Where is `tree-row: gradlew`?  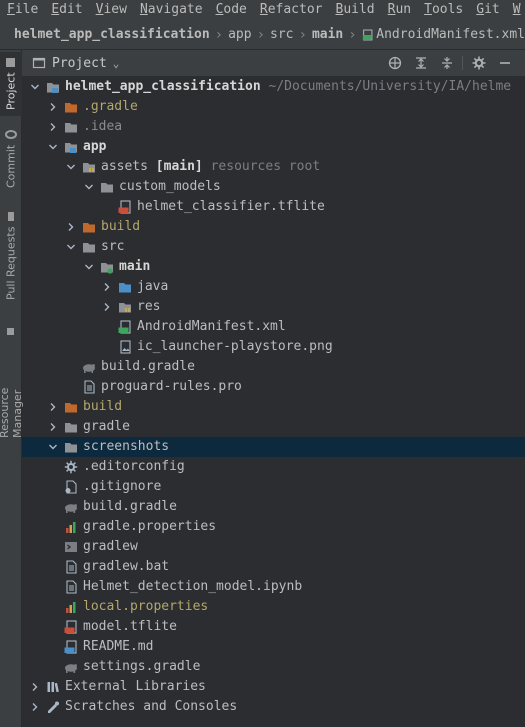 tree-row: gradlew is located at coordinates (273, 547).